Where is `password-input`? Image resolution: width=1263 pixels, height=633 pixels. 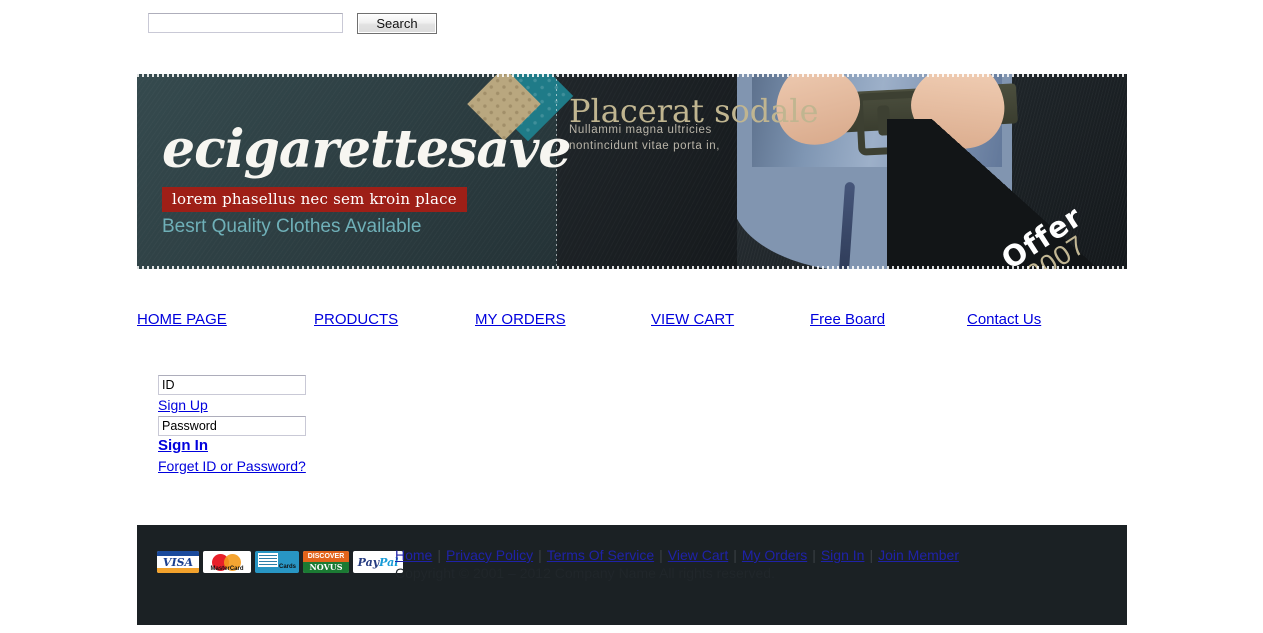 password-input is located at coordinates (232, 426).